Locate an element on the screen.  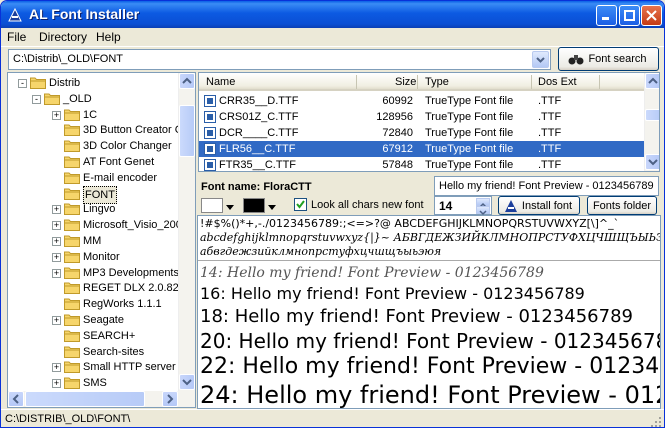
cell-name: FLR56__C.TTF is located at coordinates (257, 149).